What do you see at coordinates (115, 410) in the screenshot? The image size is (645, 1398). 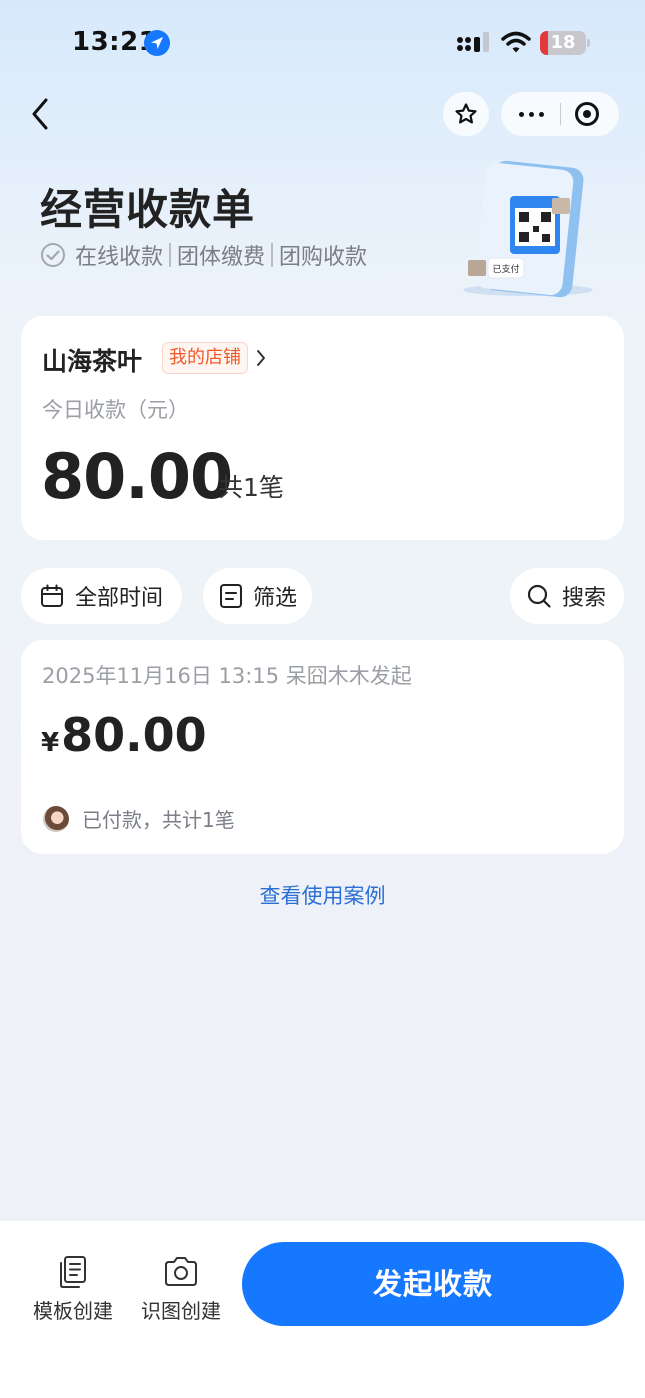 I see `today-income-label: 今日收款（元）` at bounding box center [115, 410].